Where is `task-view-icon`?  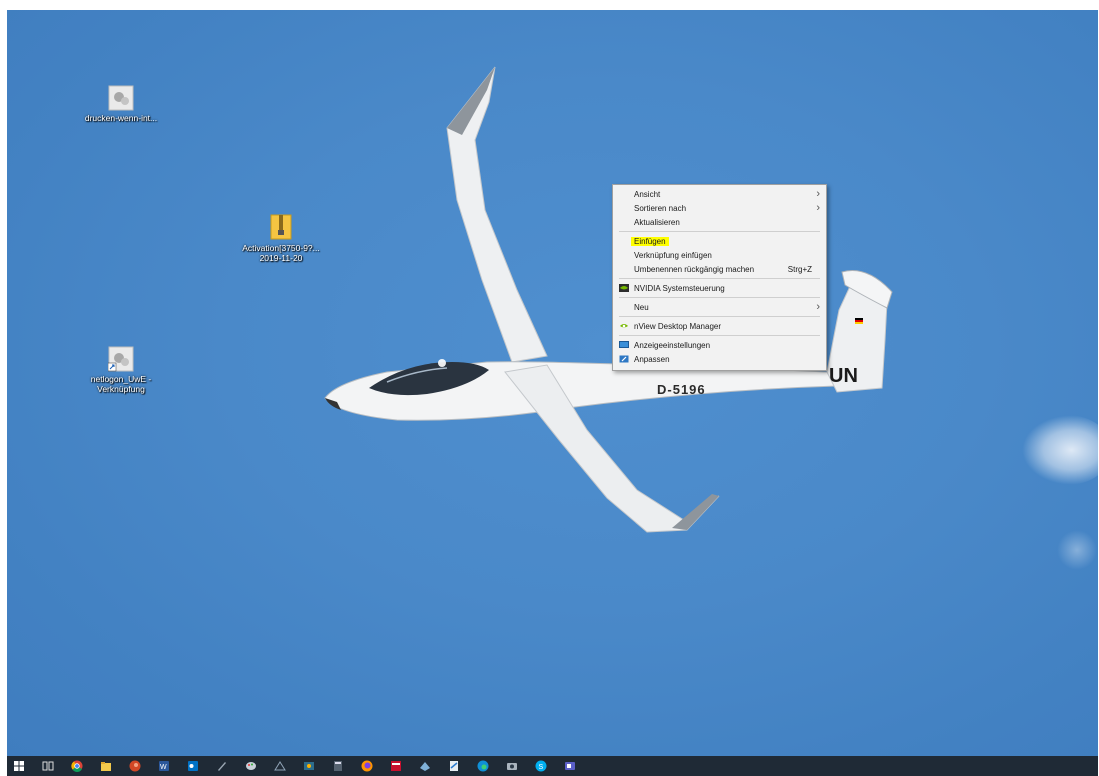 task-view-icon is located at coordinates (48, 766).